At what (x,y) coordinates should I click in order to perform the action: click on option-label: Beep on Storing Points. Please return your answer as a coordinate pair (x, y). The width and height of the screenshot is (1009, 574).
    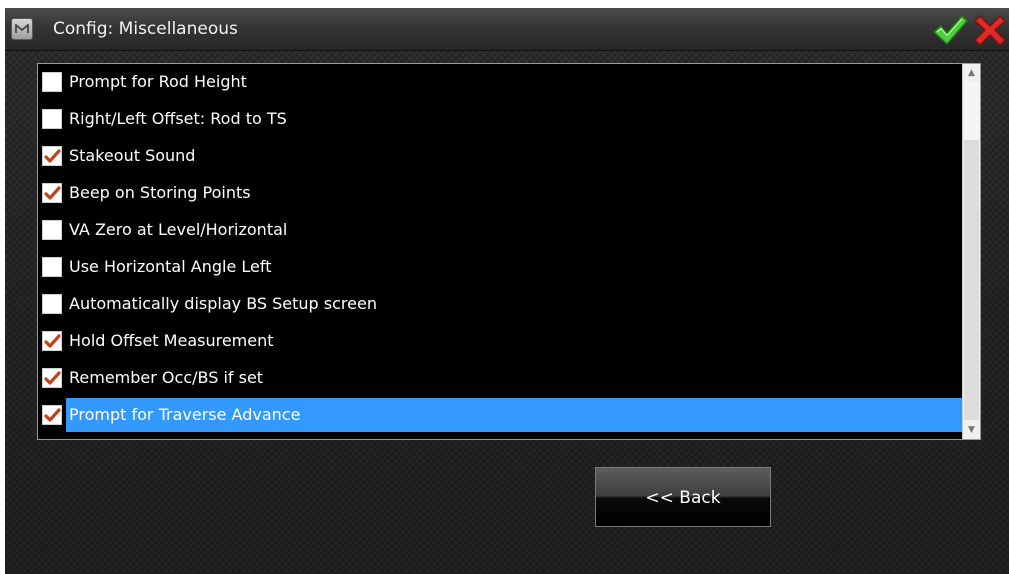
    Looking at the image, I should click on (160, 192).